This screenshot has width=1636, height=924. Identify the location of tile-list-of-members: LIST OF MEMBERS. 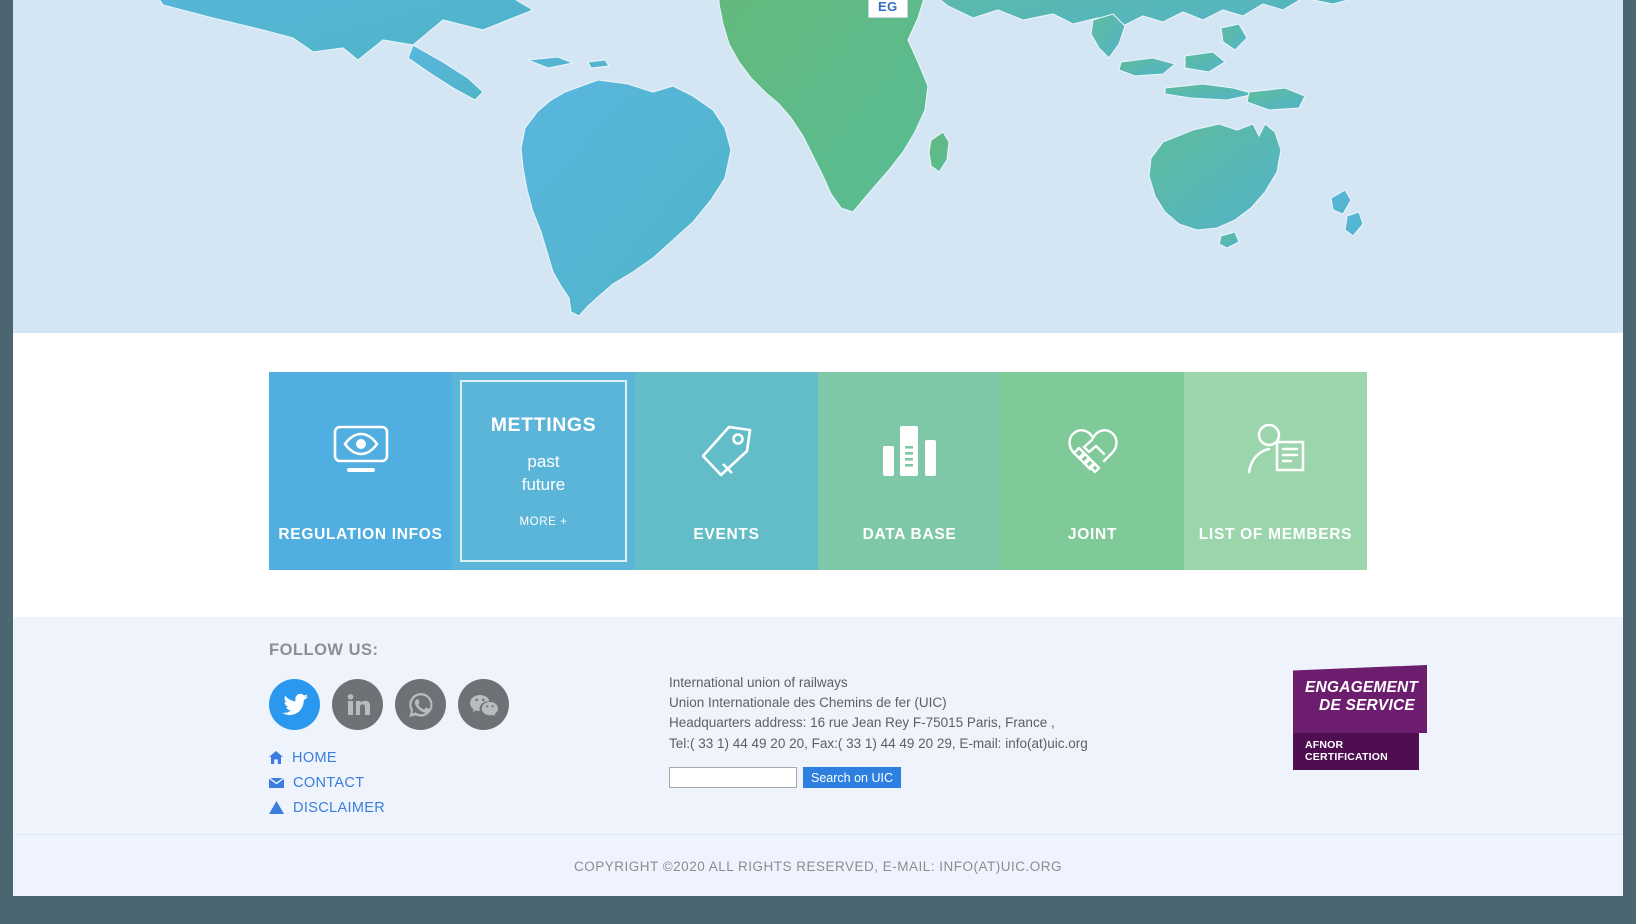
(1275, 471).